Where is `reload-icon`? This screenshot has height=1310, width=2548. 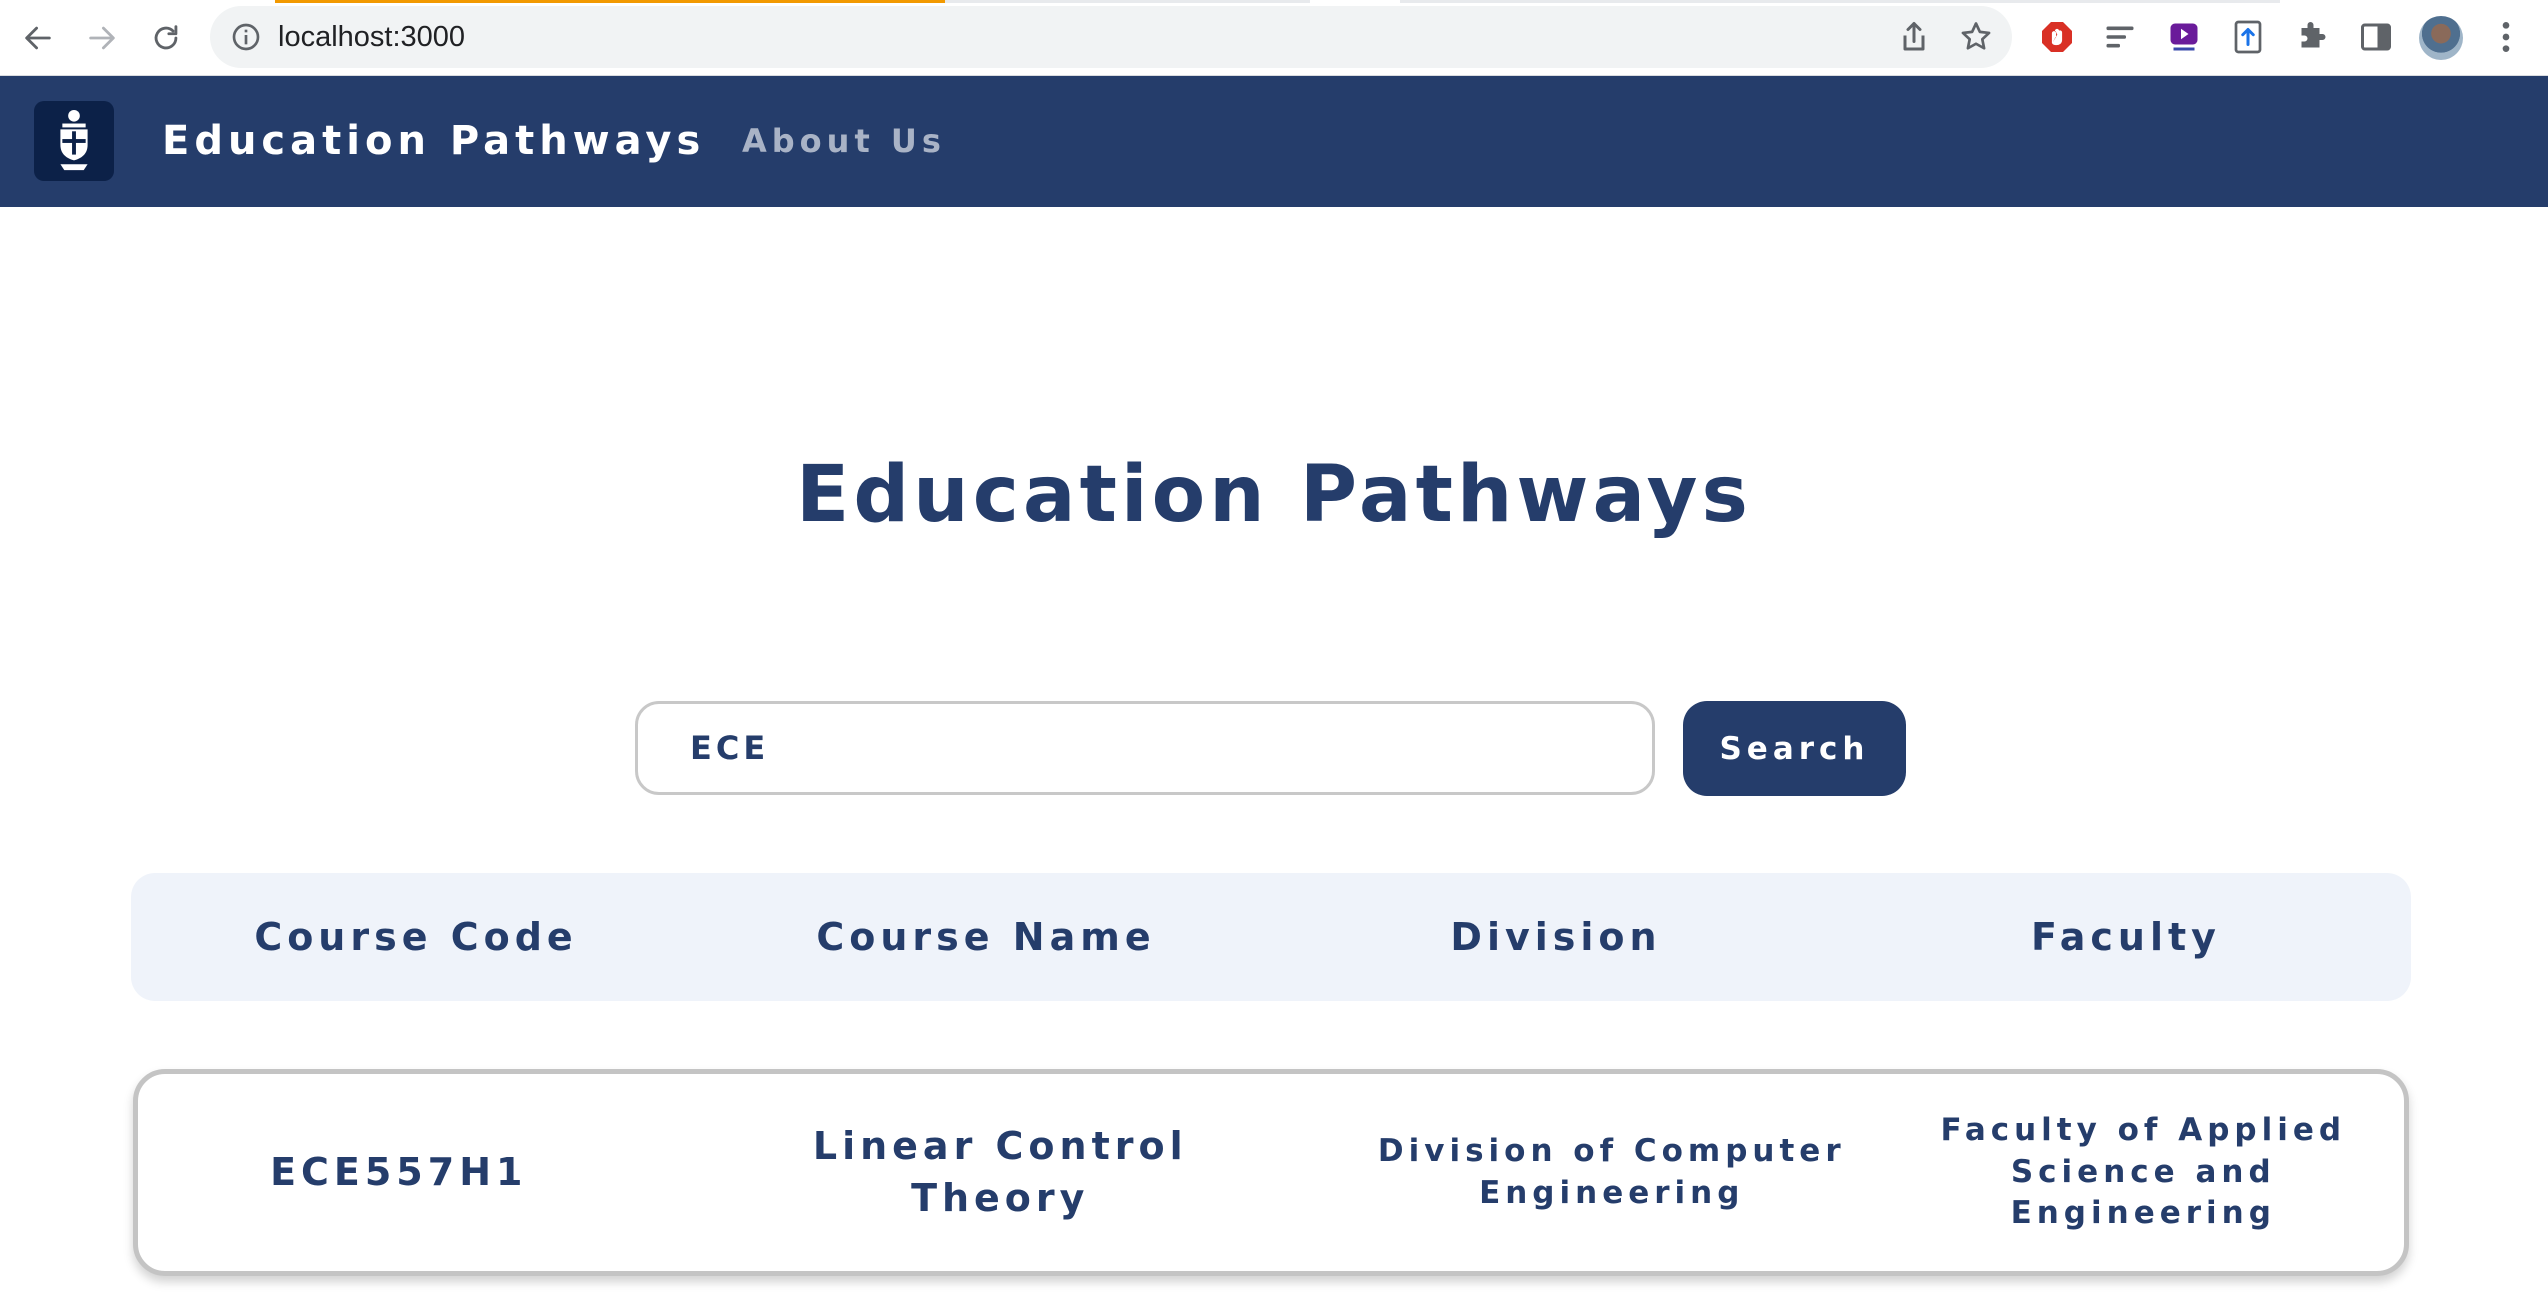
reload-icon is located at coordinates (166, 37).